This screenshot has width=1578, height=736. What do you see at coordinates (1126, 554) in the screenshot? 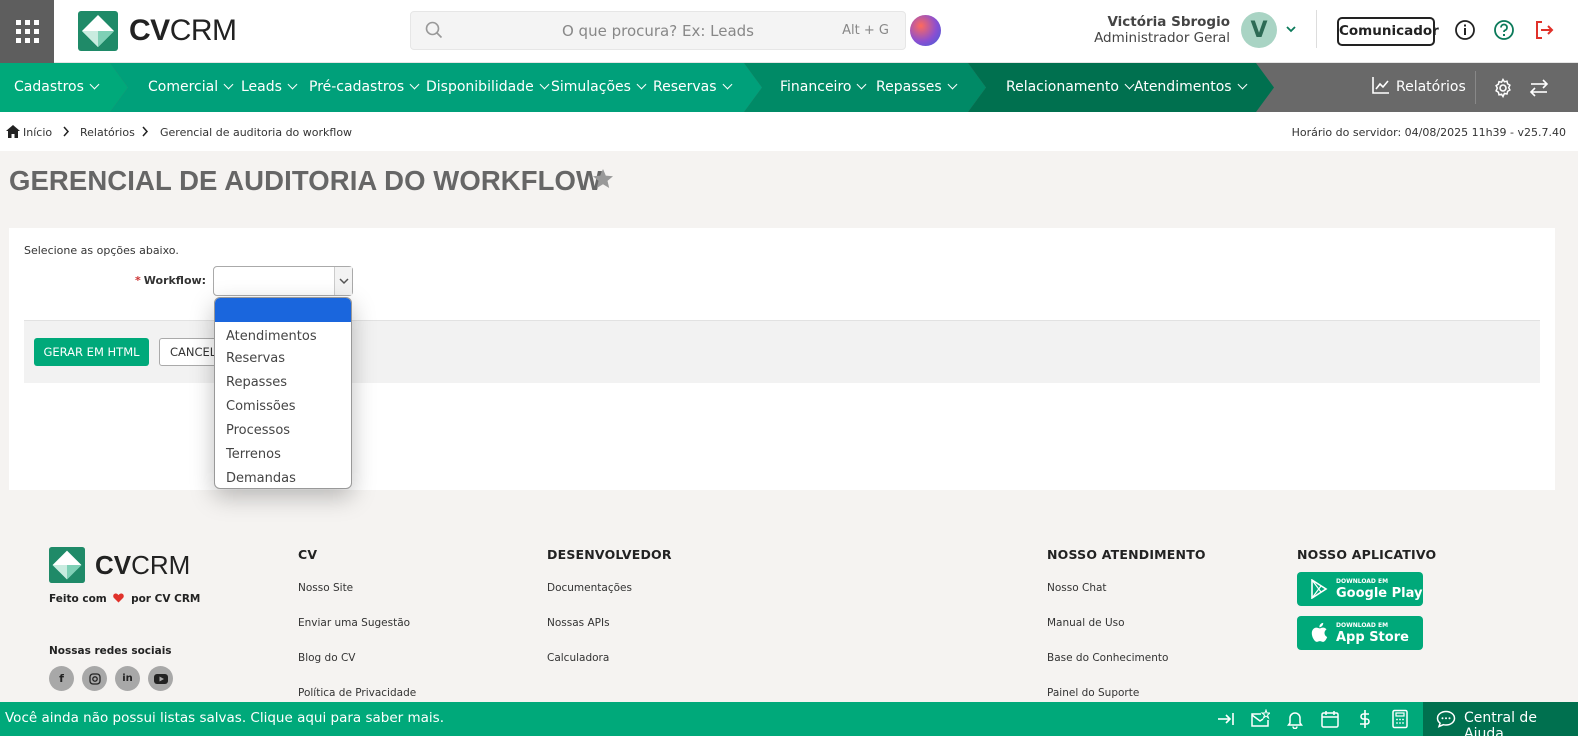
I see `footer-column-title: NOSSO ATENDIMENTO` at bounding box center [1126, 554].